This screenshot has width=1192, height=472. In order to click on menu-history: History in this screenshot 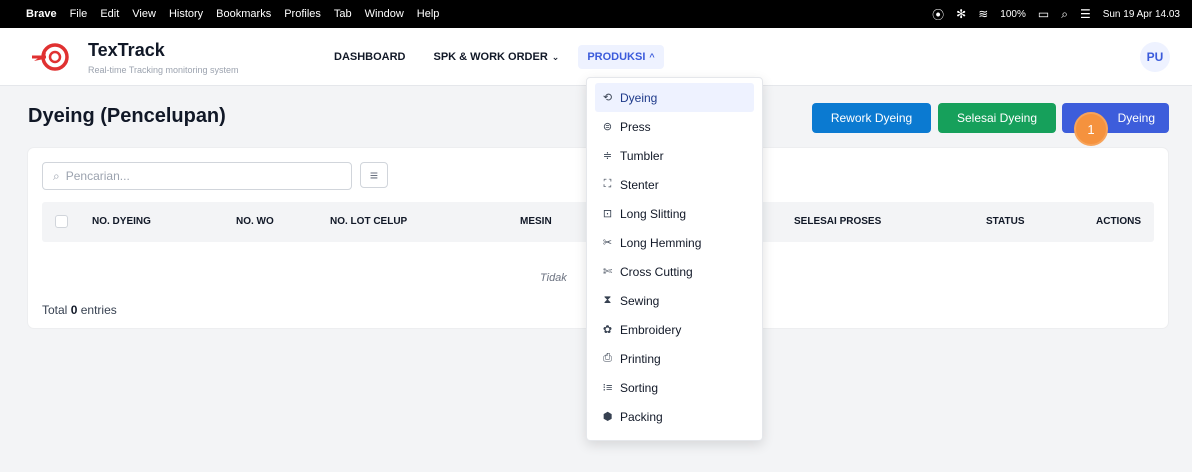, I will do `click(186, 14)`.